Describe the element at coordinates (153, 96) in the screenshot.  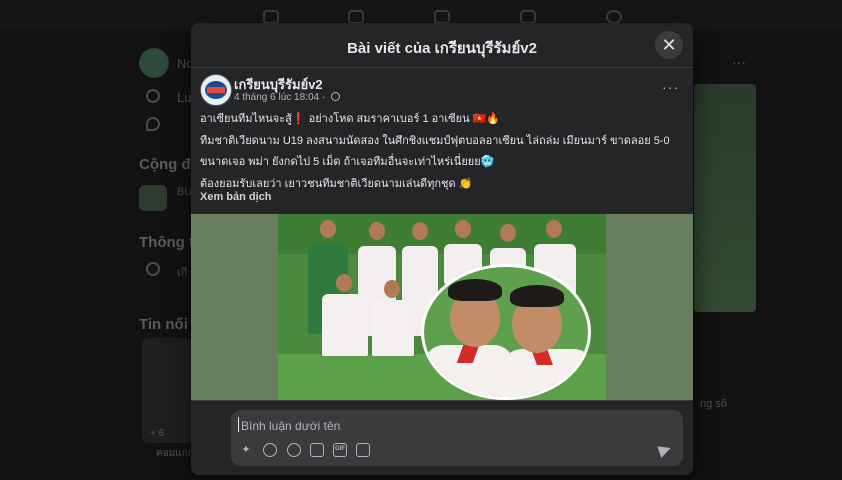
I see `clock-icon` at that location.